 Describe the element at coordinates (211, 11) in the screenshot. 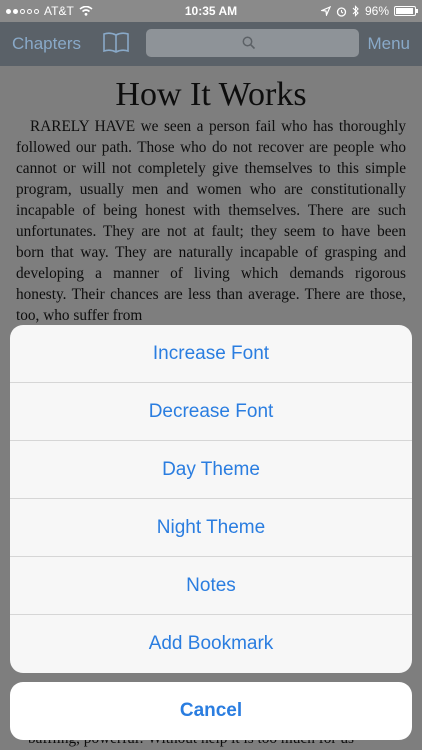

I see `status-bar: AT&T 10:35 AM 96%` at that location.